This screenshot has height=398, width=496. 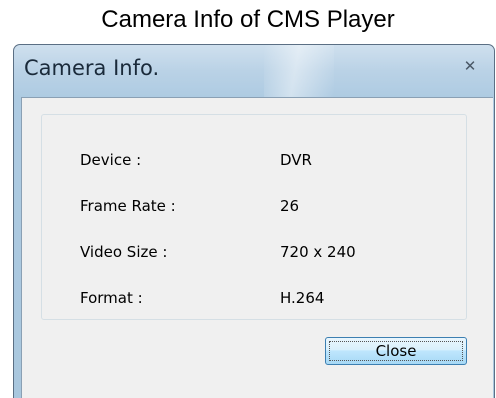 What do you see at coordinates (254, 252) in the screenshot?
I see `video-size-row: Video Size : 720 x 240` at bounding box center [254, 252].